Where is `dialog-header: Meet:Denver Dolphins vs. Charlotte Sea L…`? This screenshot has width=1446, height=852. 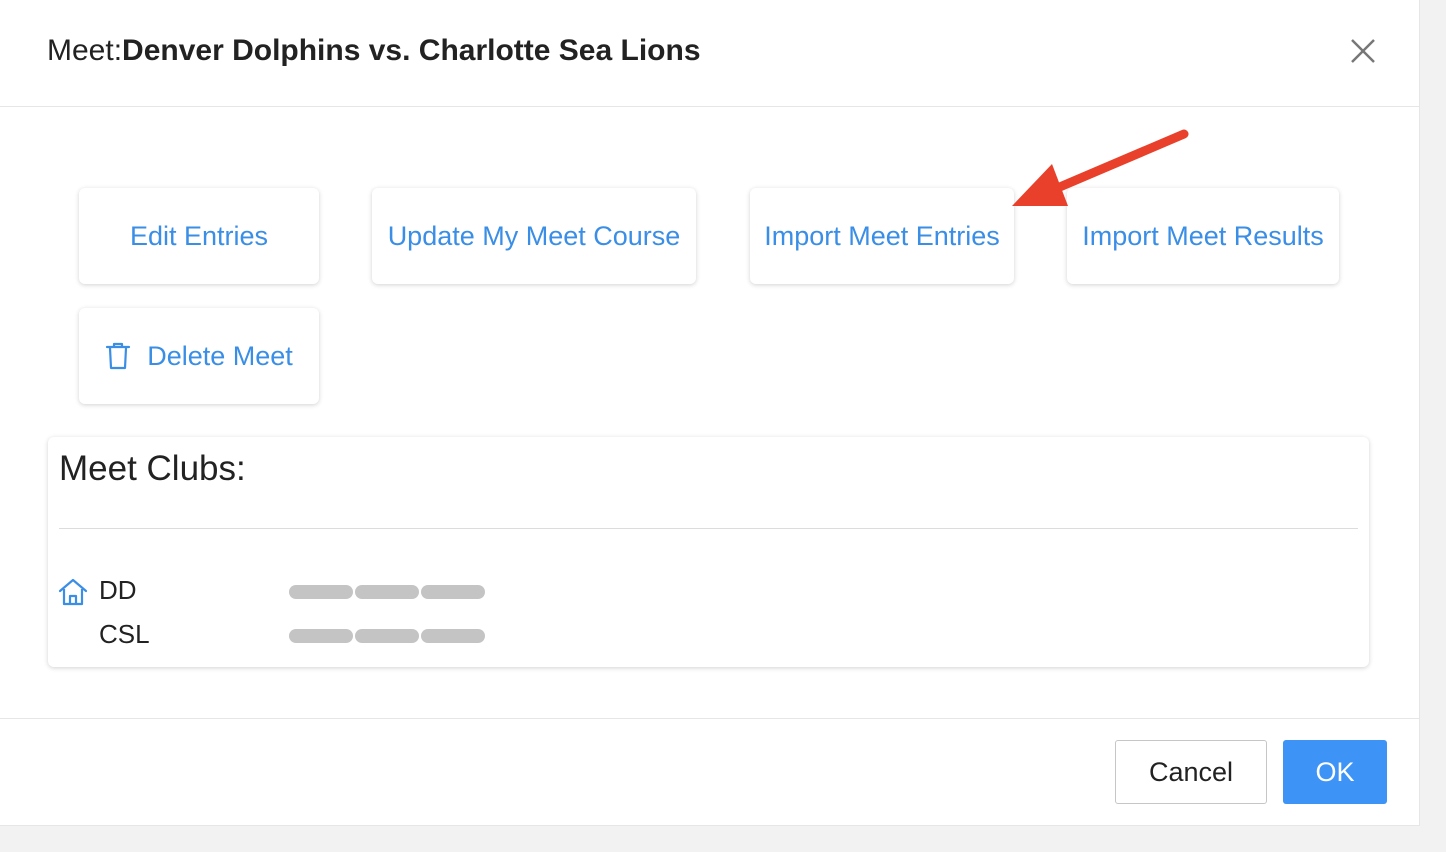 dialog-header: Meet:Denver Dolphins vs. Charlotte Sea L… is located at coordinates (709, 53).